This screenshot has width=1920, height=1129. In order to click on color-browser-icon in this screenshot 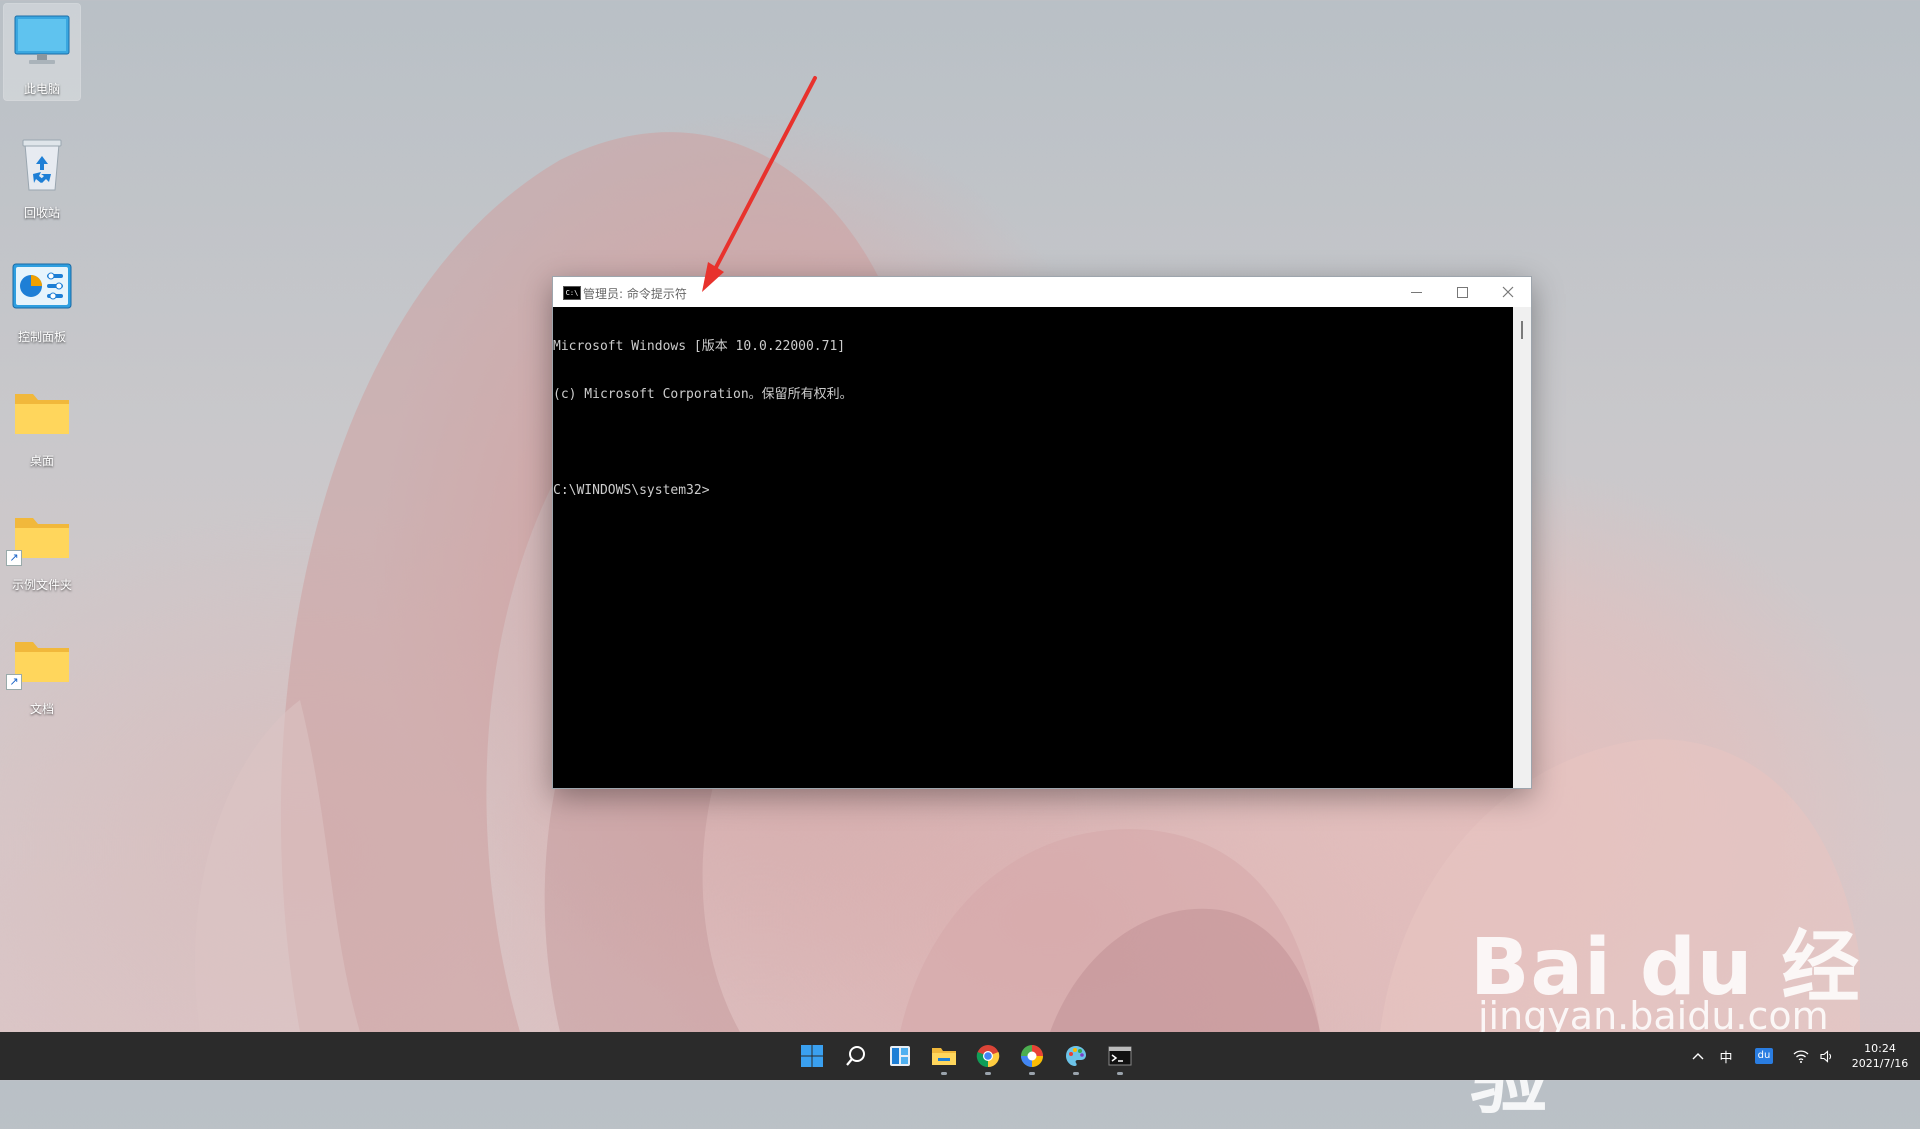, I will do `click(1032, 1056)`.